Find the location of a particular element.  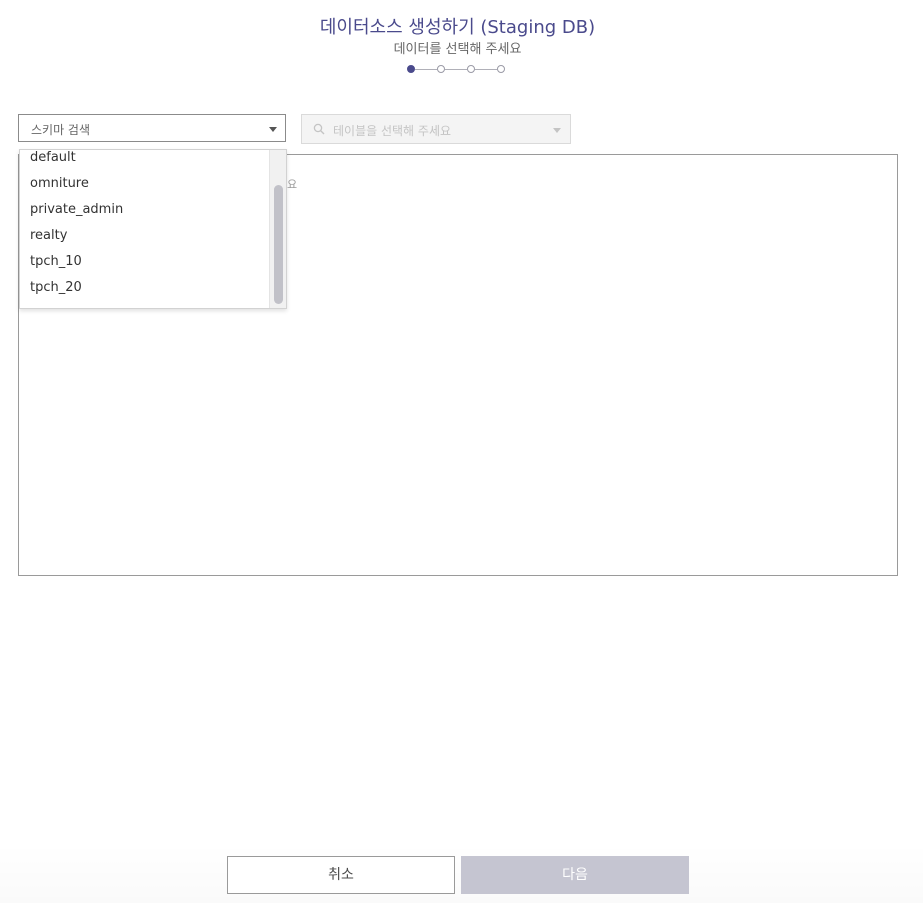

schema-option-tpch-10: tpch_10 is located at coordinates (56, 261).